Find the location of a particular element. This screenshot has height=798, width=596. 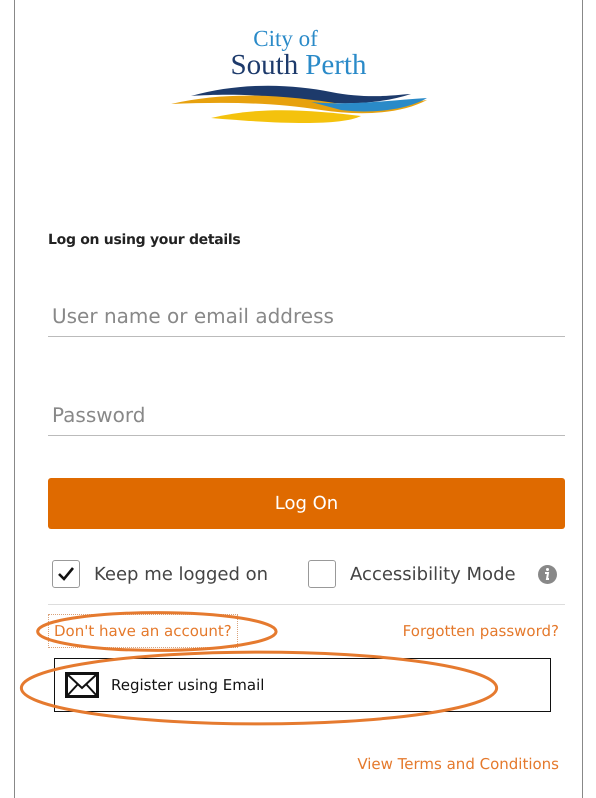

logo-text: City of is located at coordinates (285, 39).